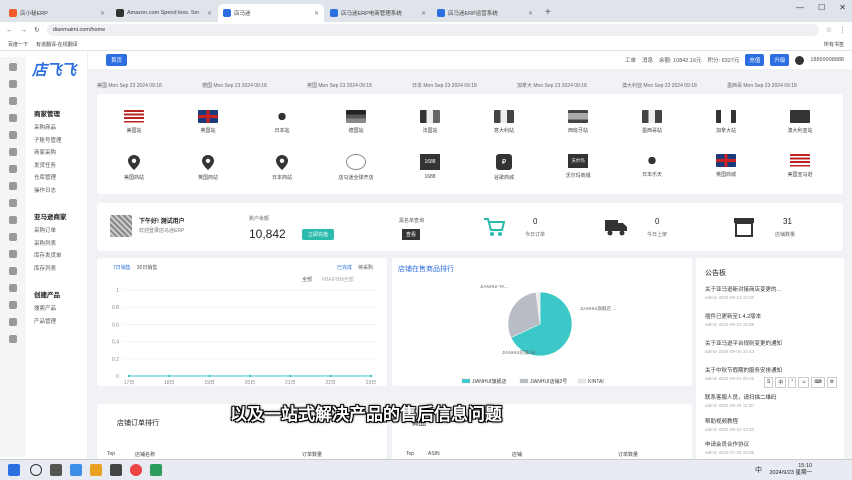  I want to click on site-walmart: 沃尔玛 沃尔玛商城, so click(578, 166).